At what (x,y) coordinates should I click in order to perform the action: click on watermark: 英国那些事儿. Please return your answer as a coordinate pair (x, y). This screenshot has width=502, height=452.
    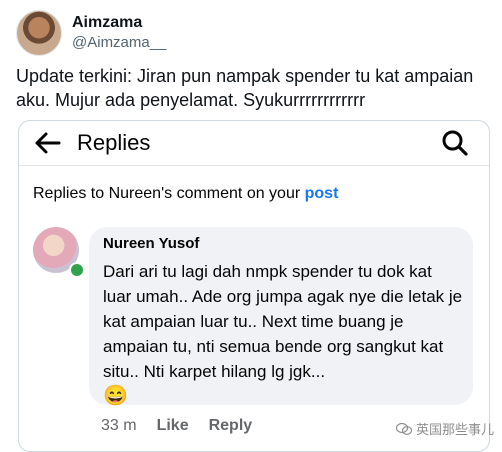
    Looking at the image, I should click on (444, 428).